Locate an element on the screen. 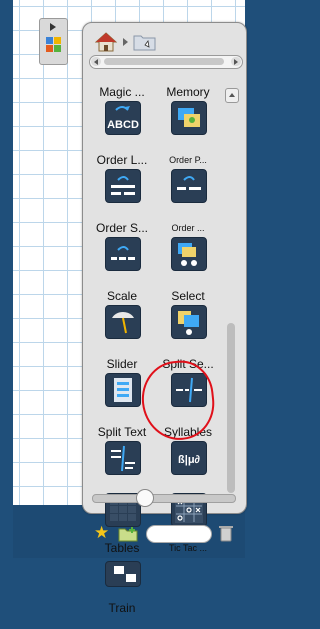 Image resolution: width=320 pixels, height=629 pixels. zoom-slider is located at coordinates (164, 498).